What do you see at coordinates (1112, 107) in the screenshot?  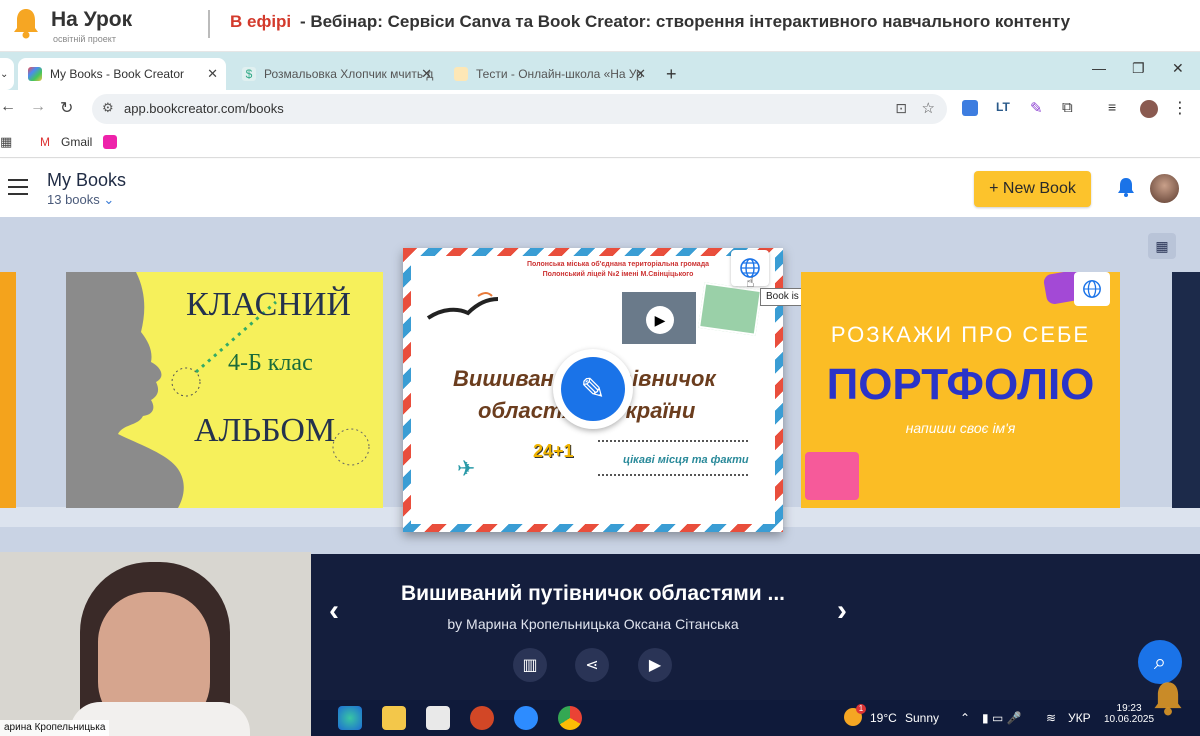 I see `reading-list-icon: ≡` at bounding box center [1112, 107].